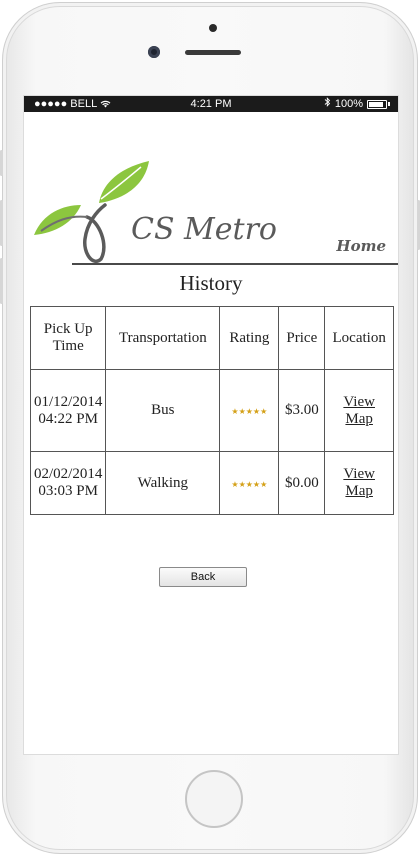  What do you see at coordinates (213, 28) in the screenshot?
I see `front-sensor` at bounding box center [213, 28].